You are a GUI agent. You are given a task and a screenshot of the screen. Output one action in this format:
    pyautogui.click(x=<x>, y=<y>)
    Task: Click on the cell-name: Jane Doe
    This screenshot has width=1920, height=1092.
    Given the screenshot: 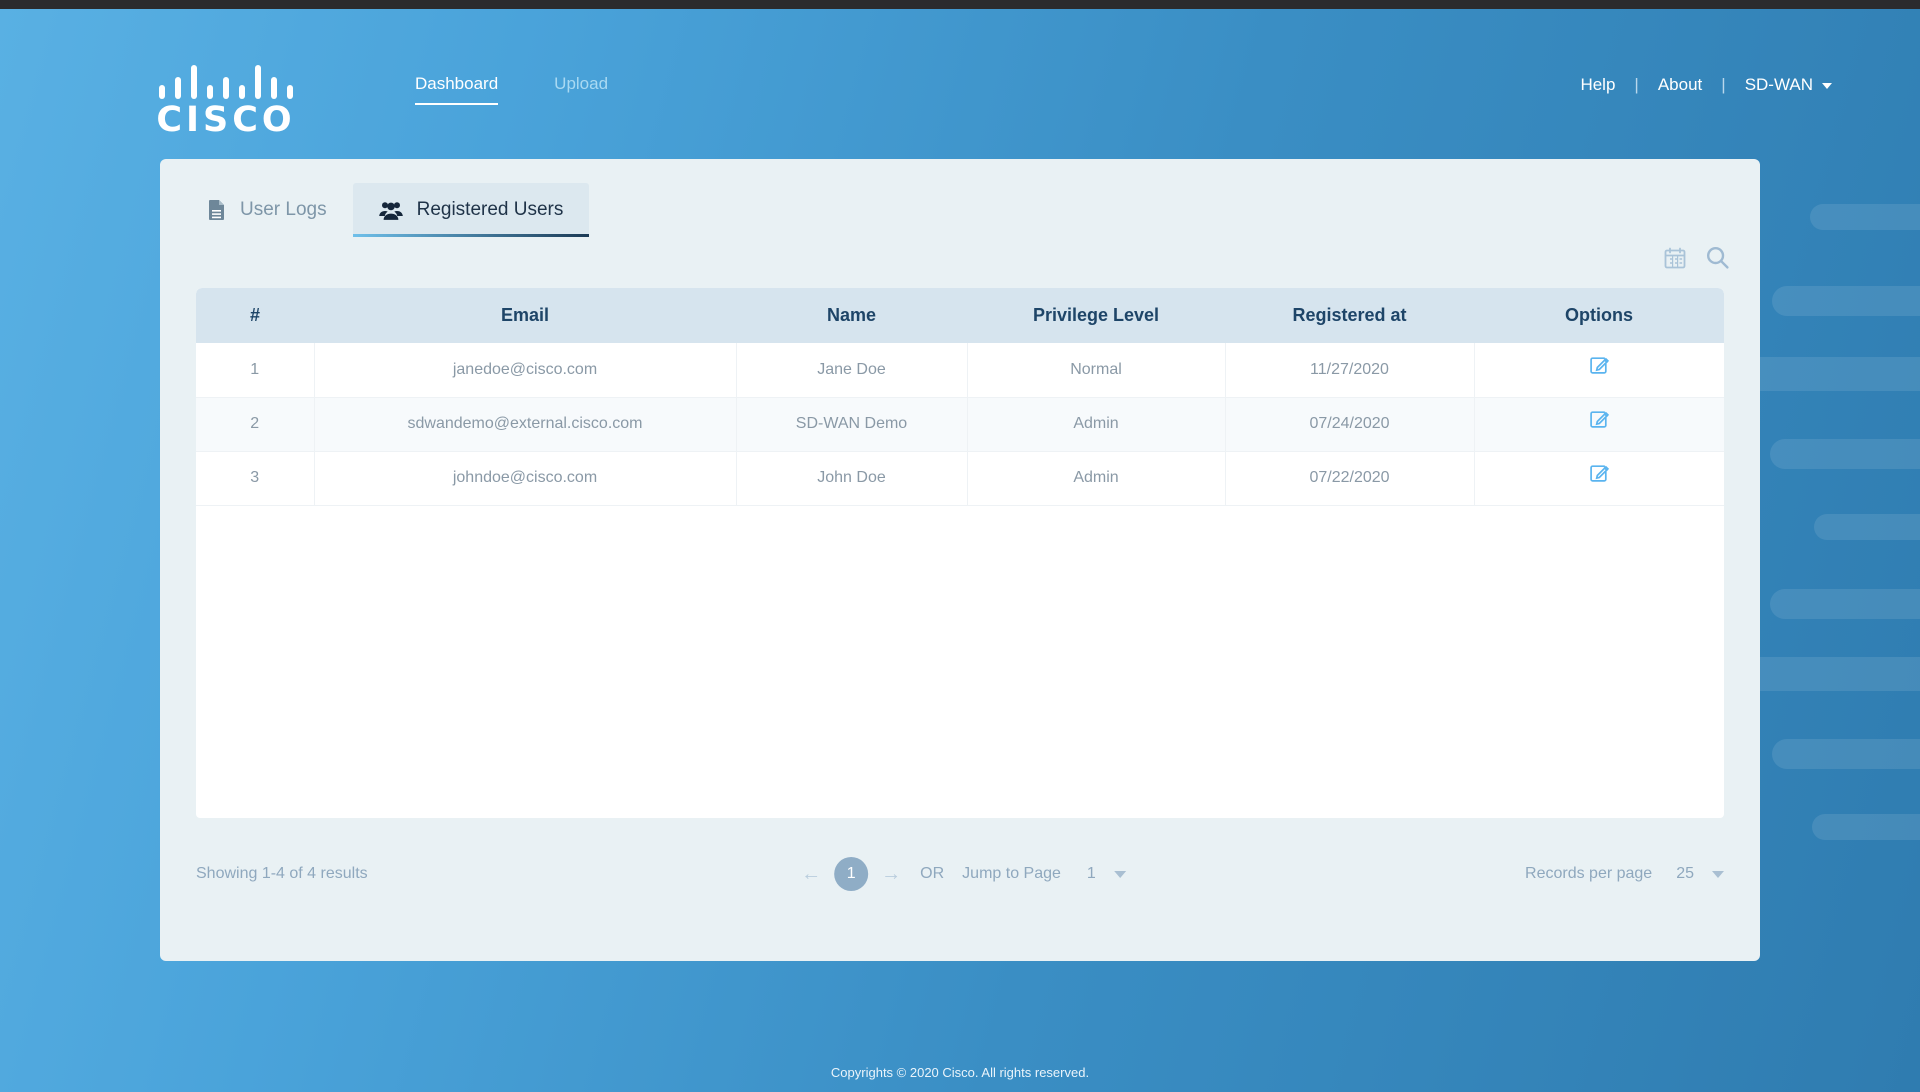 What is the action you would take?
    pyautogui.click(x=852, y=370)
    